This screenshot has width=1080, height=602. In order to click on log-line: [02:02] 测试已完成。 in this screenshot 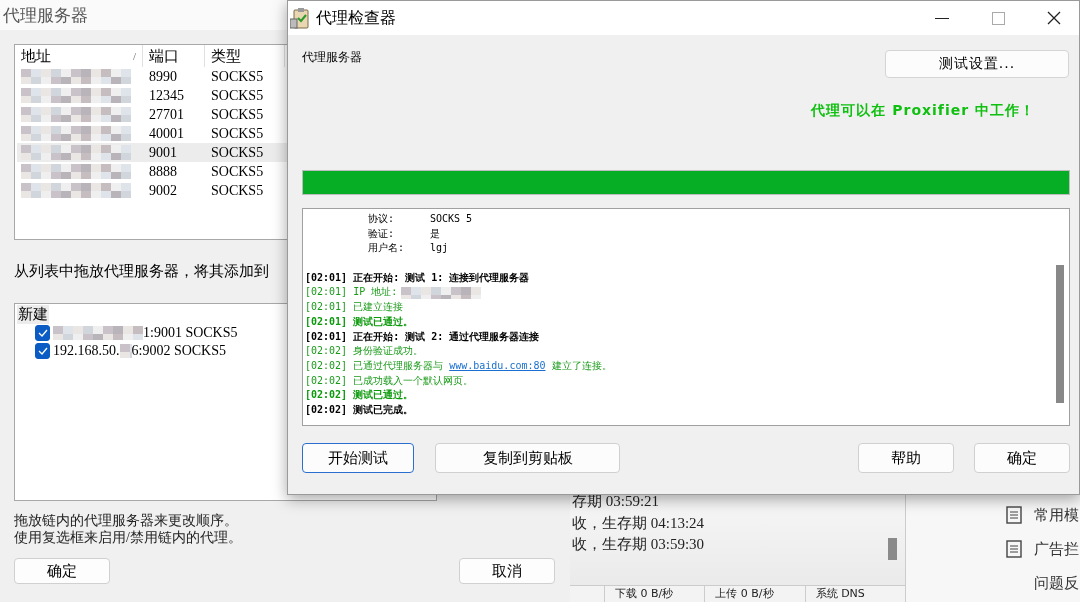, I will do `click(359, 409)`.